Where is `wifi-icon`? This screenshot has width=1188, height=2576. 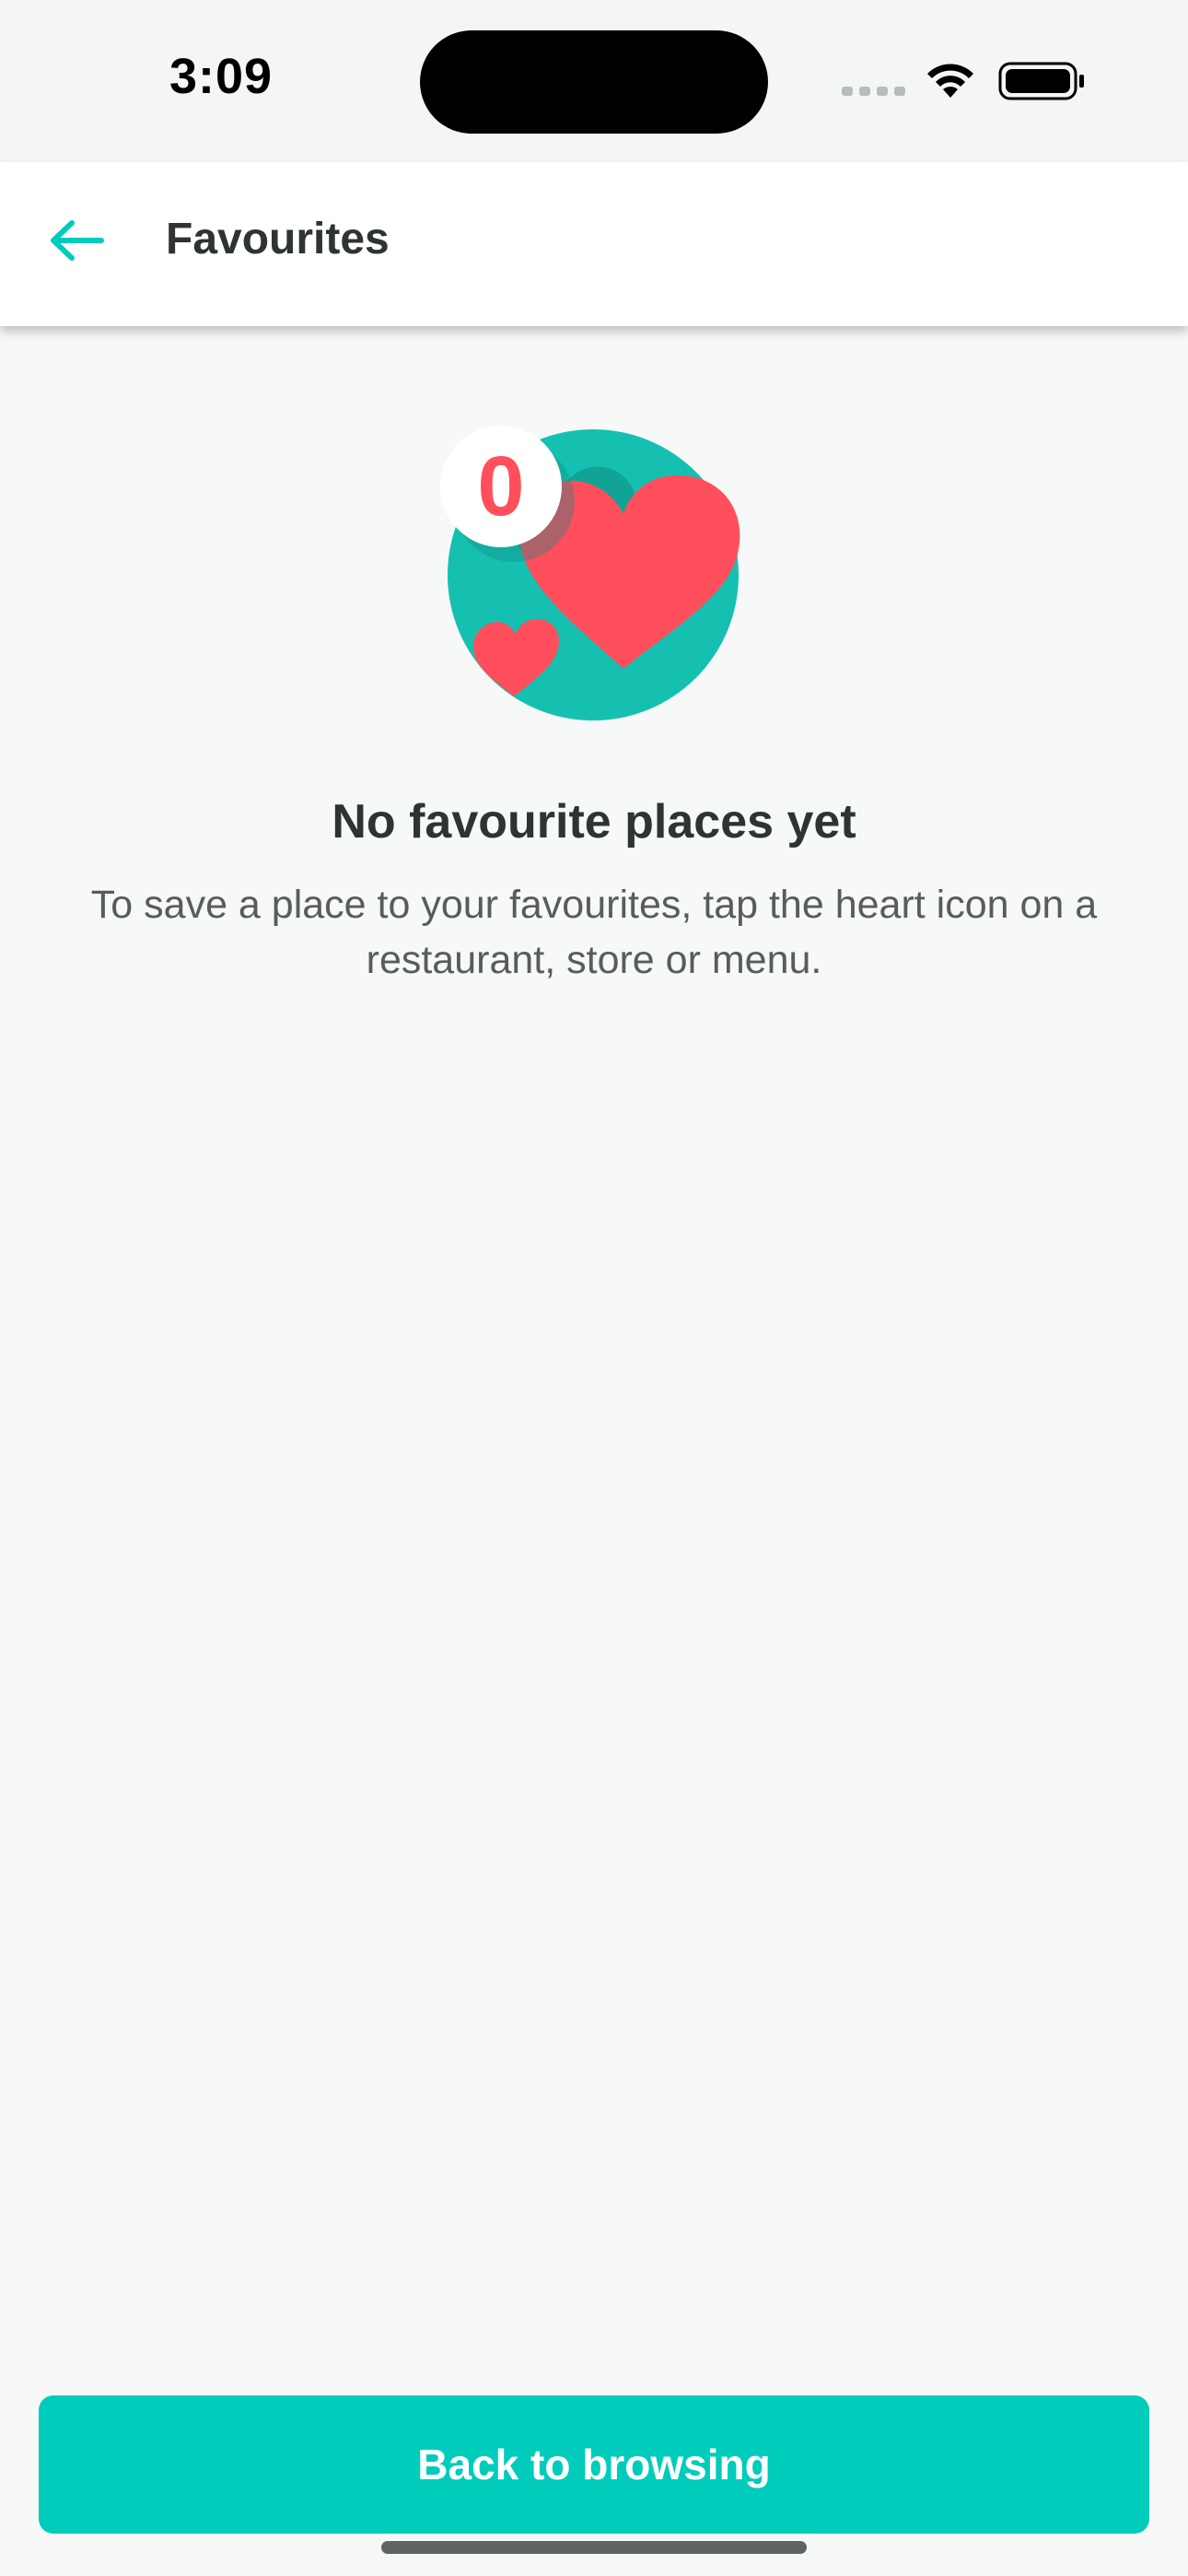 wifi-icon is located at coordinates (950, 81).